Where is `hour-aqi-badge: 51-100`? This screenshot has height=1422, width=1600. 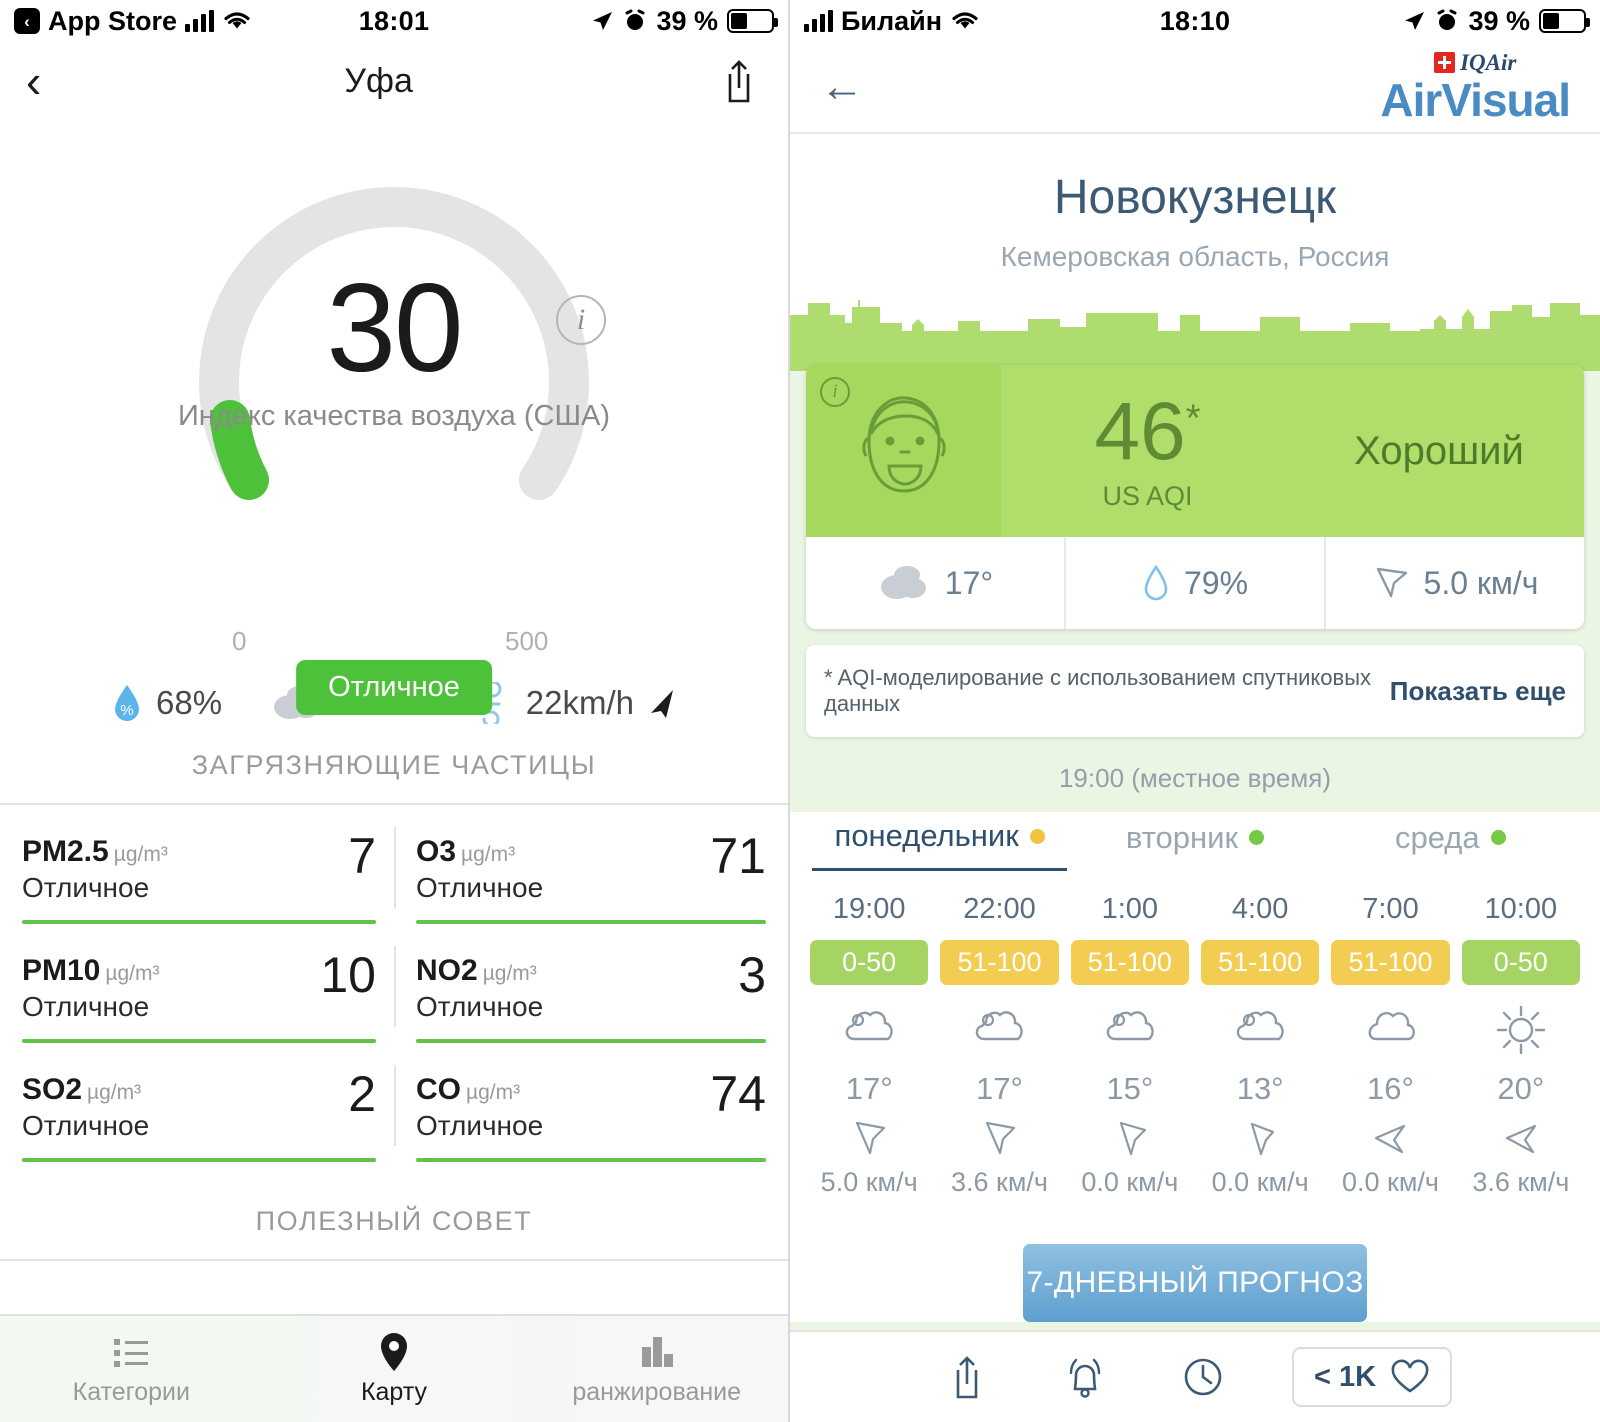 hour-aqi-badge: 51-100 is located at coordinates (1129, 962).